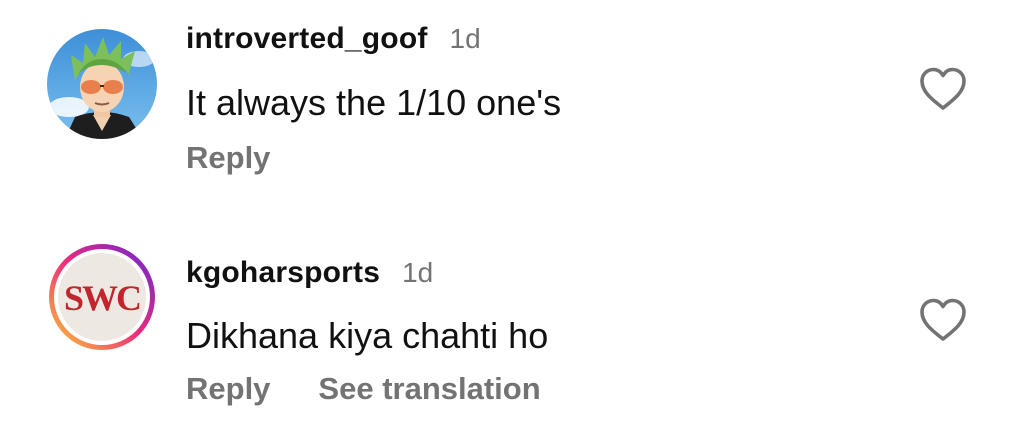 This screenshot has height=446, width=1024. I want to click on user-avatar, so click(102, 84).